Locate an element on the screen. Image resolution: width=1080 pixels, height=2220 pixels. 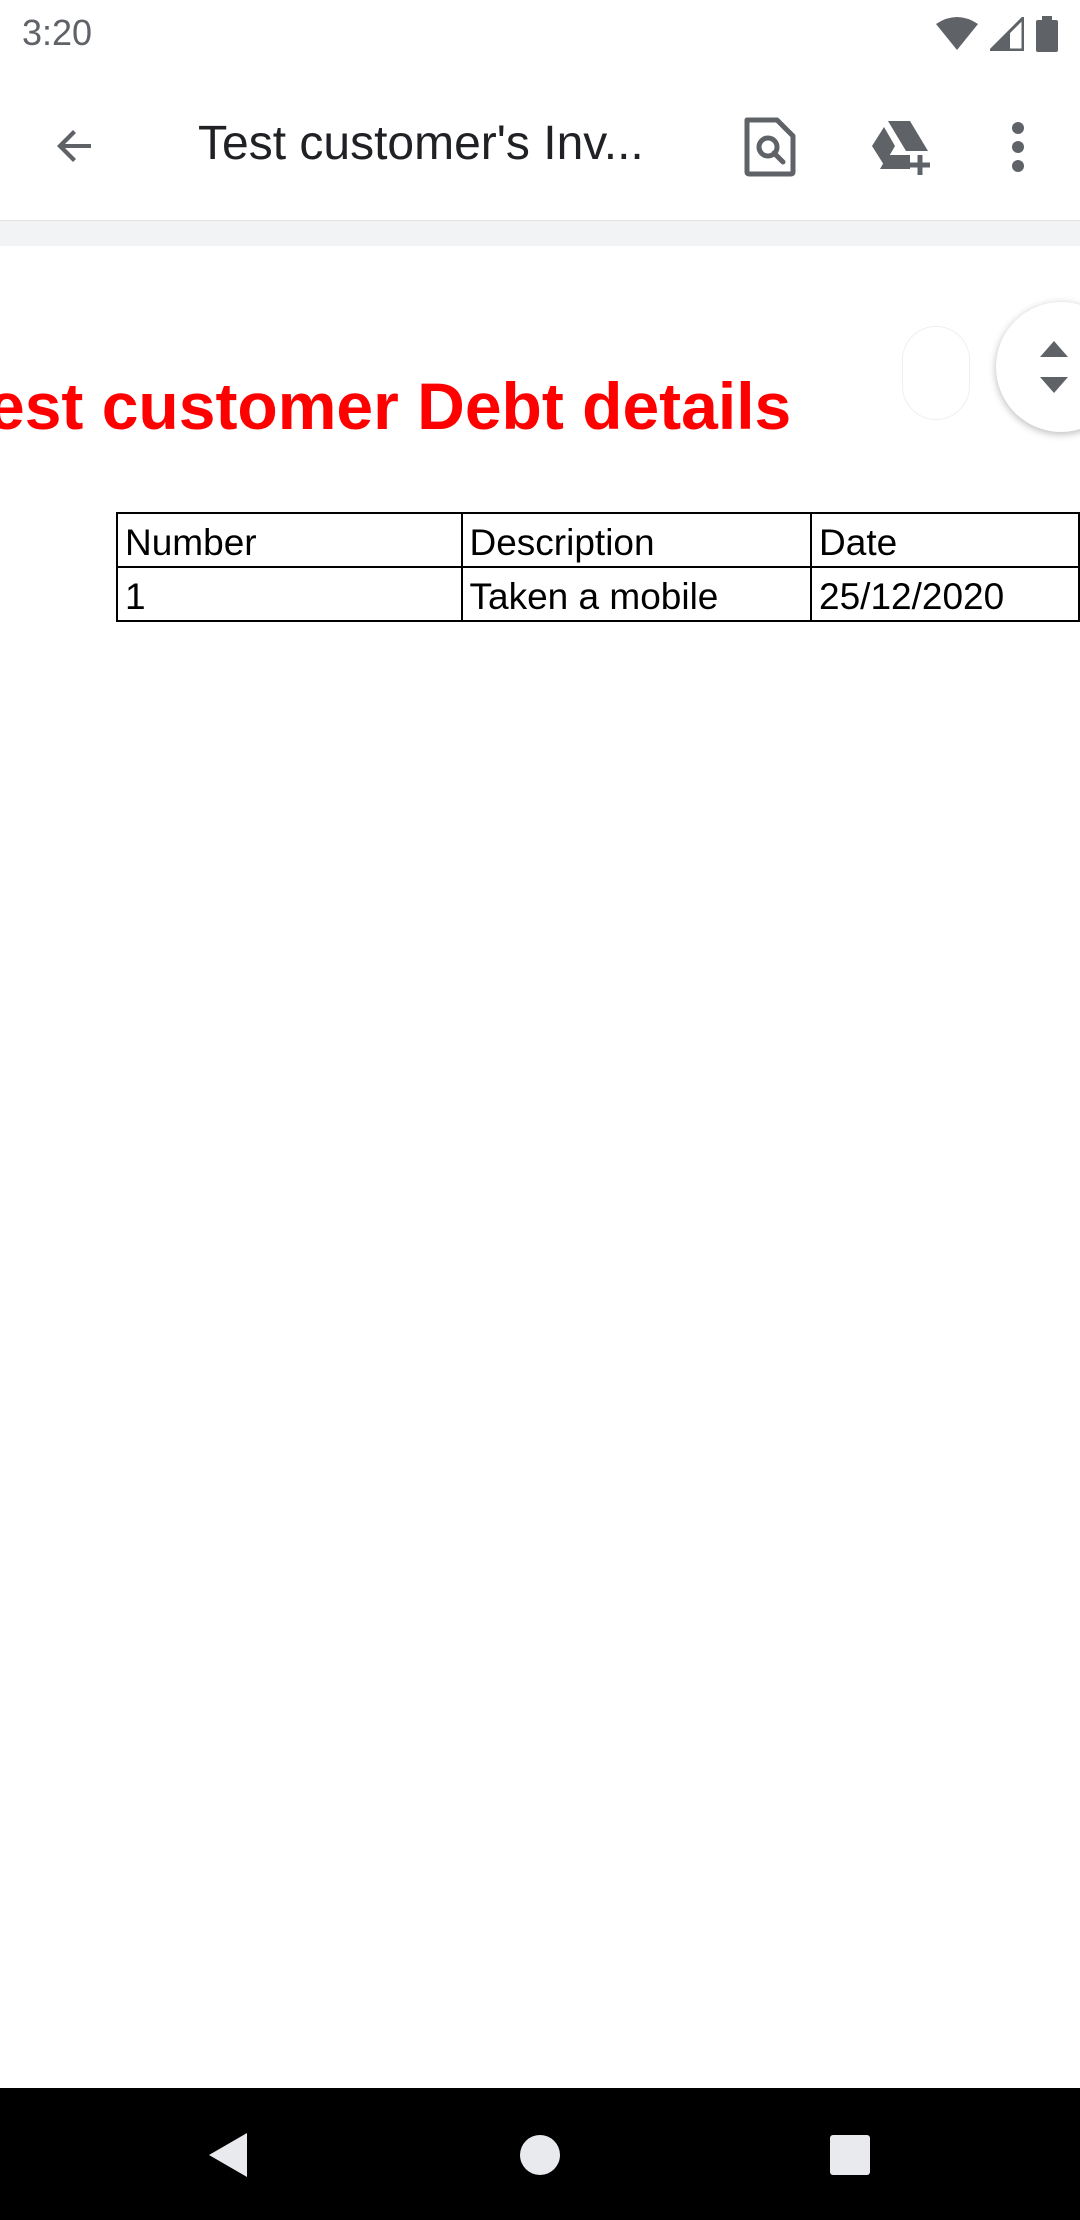
nav-back-button is located at coordinates (227, 2155).